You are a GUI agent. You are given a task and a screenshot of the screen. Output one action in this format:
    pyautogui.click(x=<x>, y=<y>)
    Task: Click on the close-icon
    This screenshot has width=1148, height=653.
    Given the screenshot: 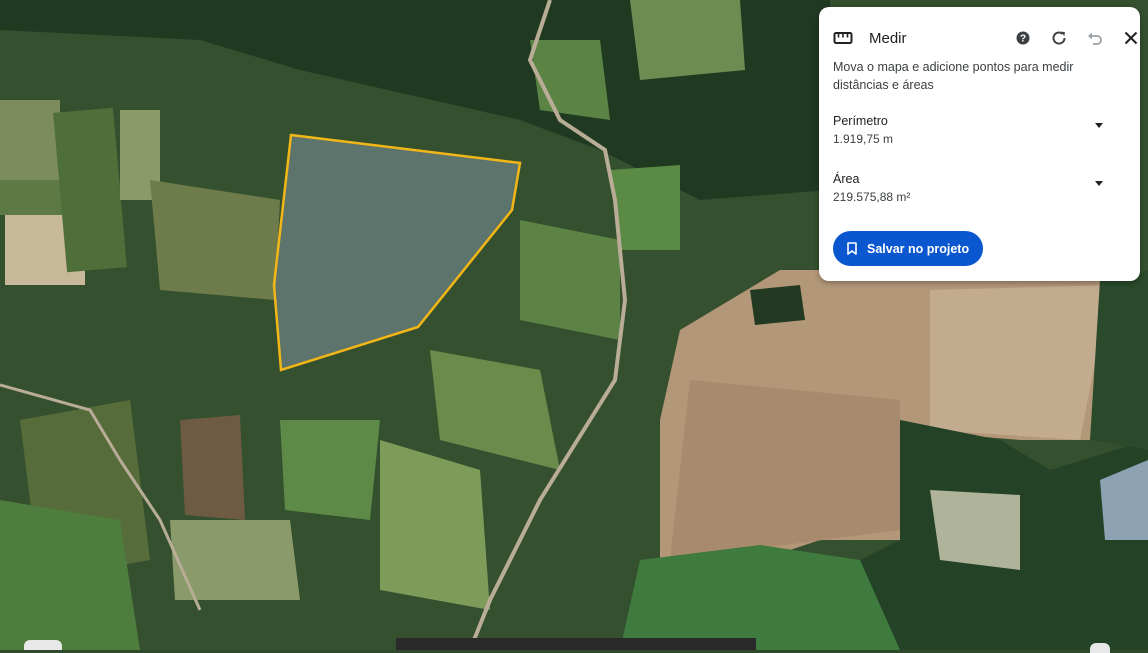 What is the action you would take?
    pyautogui.click(x=1131, y=38)
    